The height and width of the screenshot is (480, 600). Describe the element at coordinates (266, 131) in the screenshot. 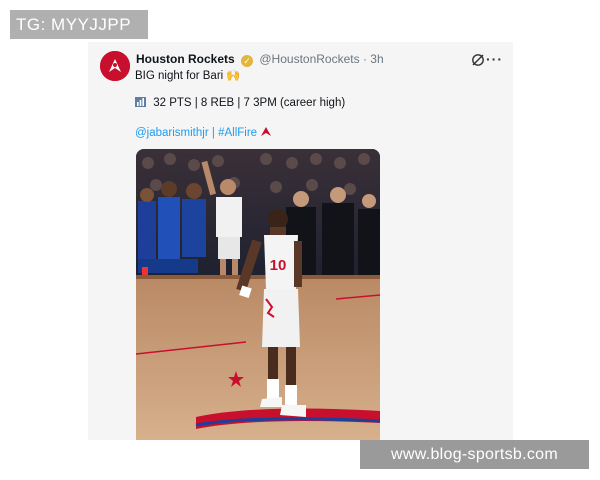

I see `rockets-emoji-icon` at that location.